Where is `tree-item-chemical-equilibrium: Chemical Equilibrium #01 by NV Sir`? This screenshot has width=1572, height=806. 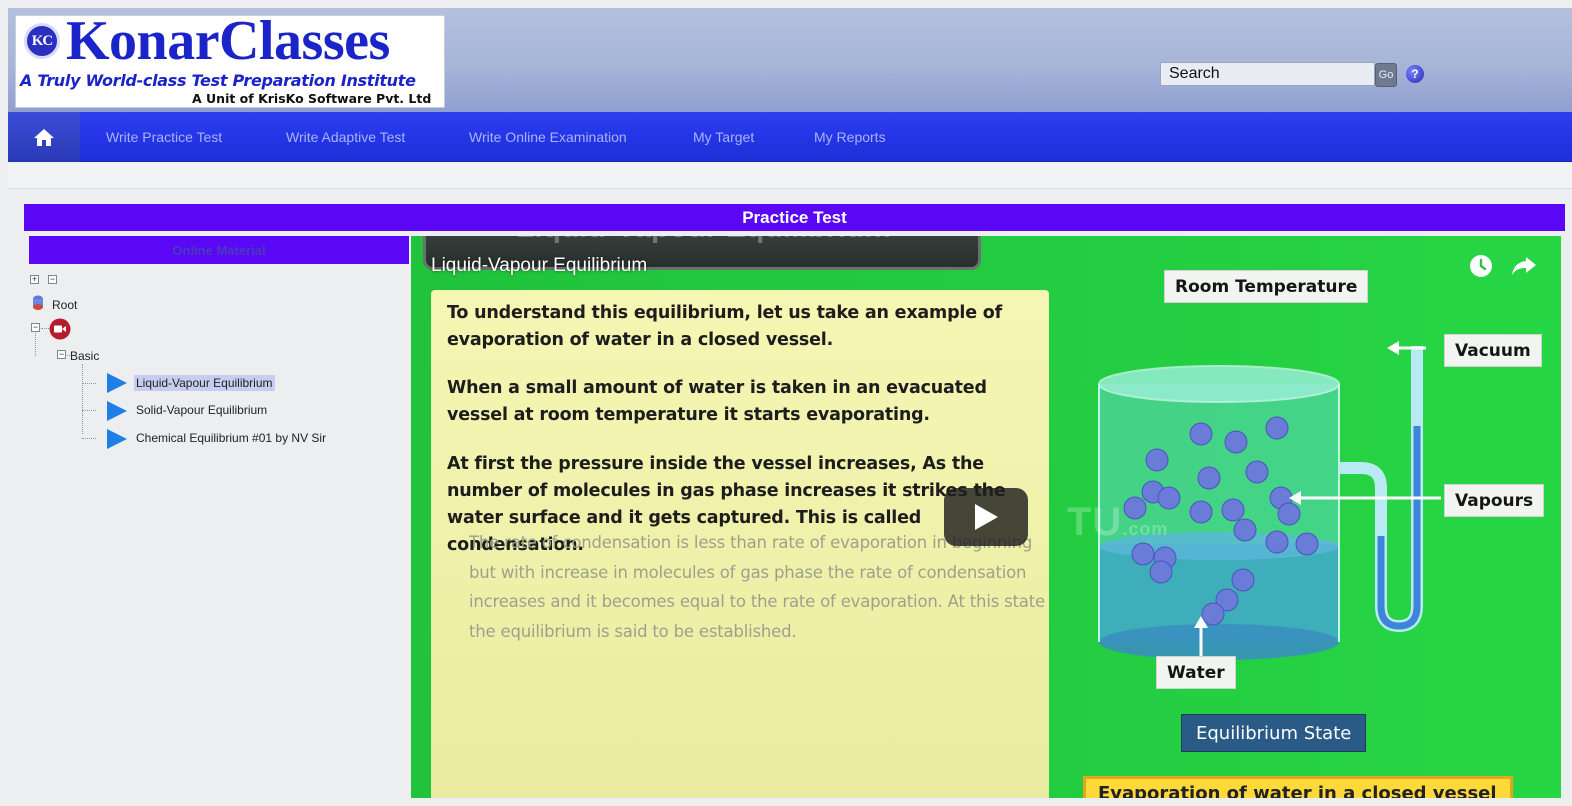
tree-item-chemical-equilibrium: Chemical Equilibrium #01 by NV Sir is located at coordinates (231, 438).